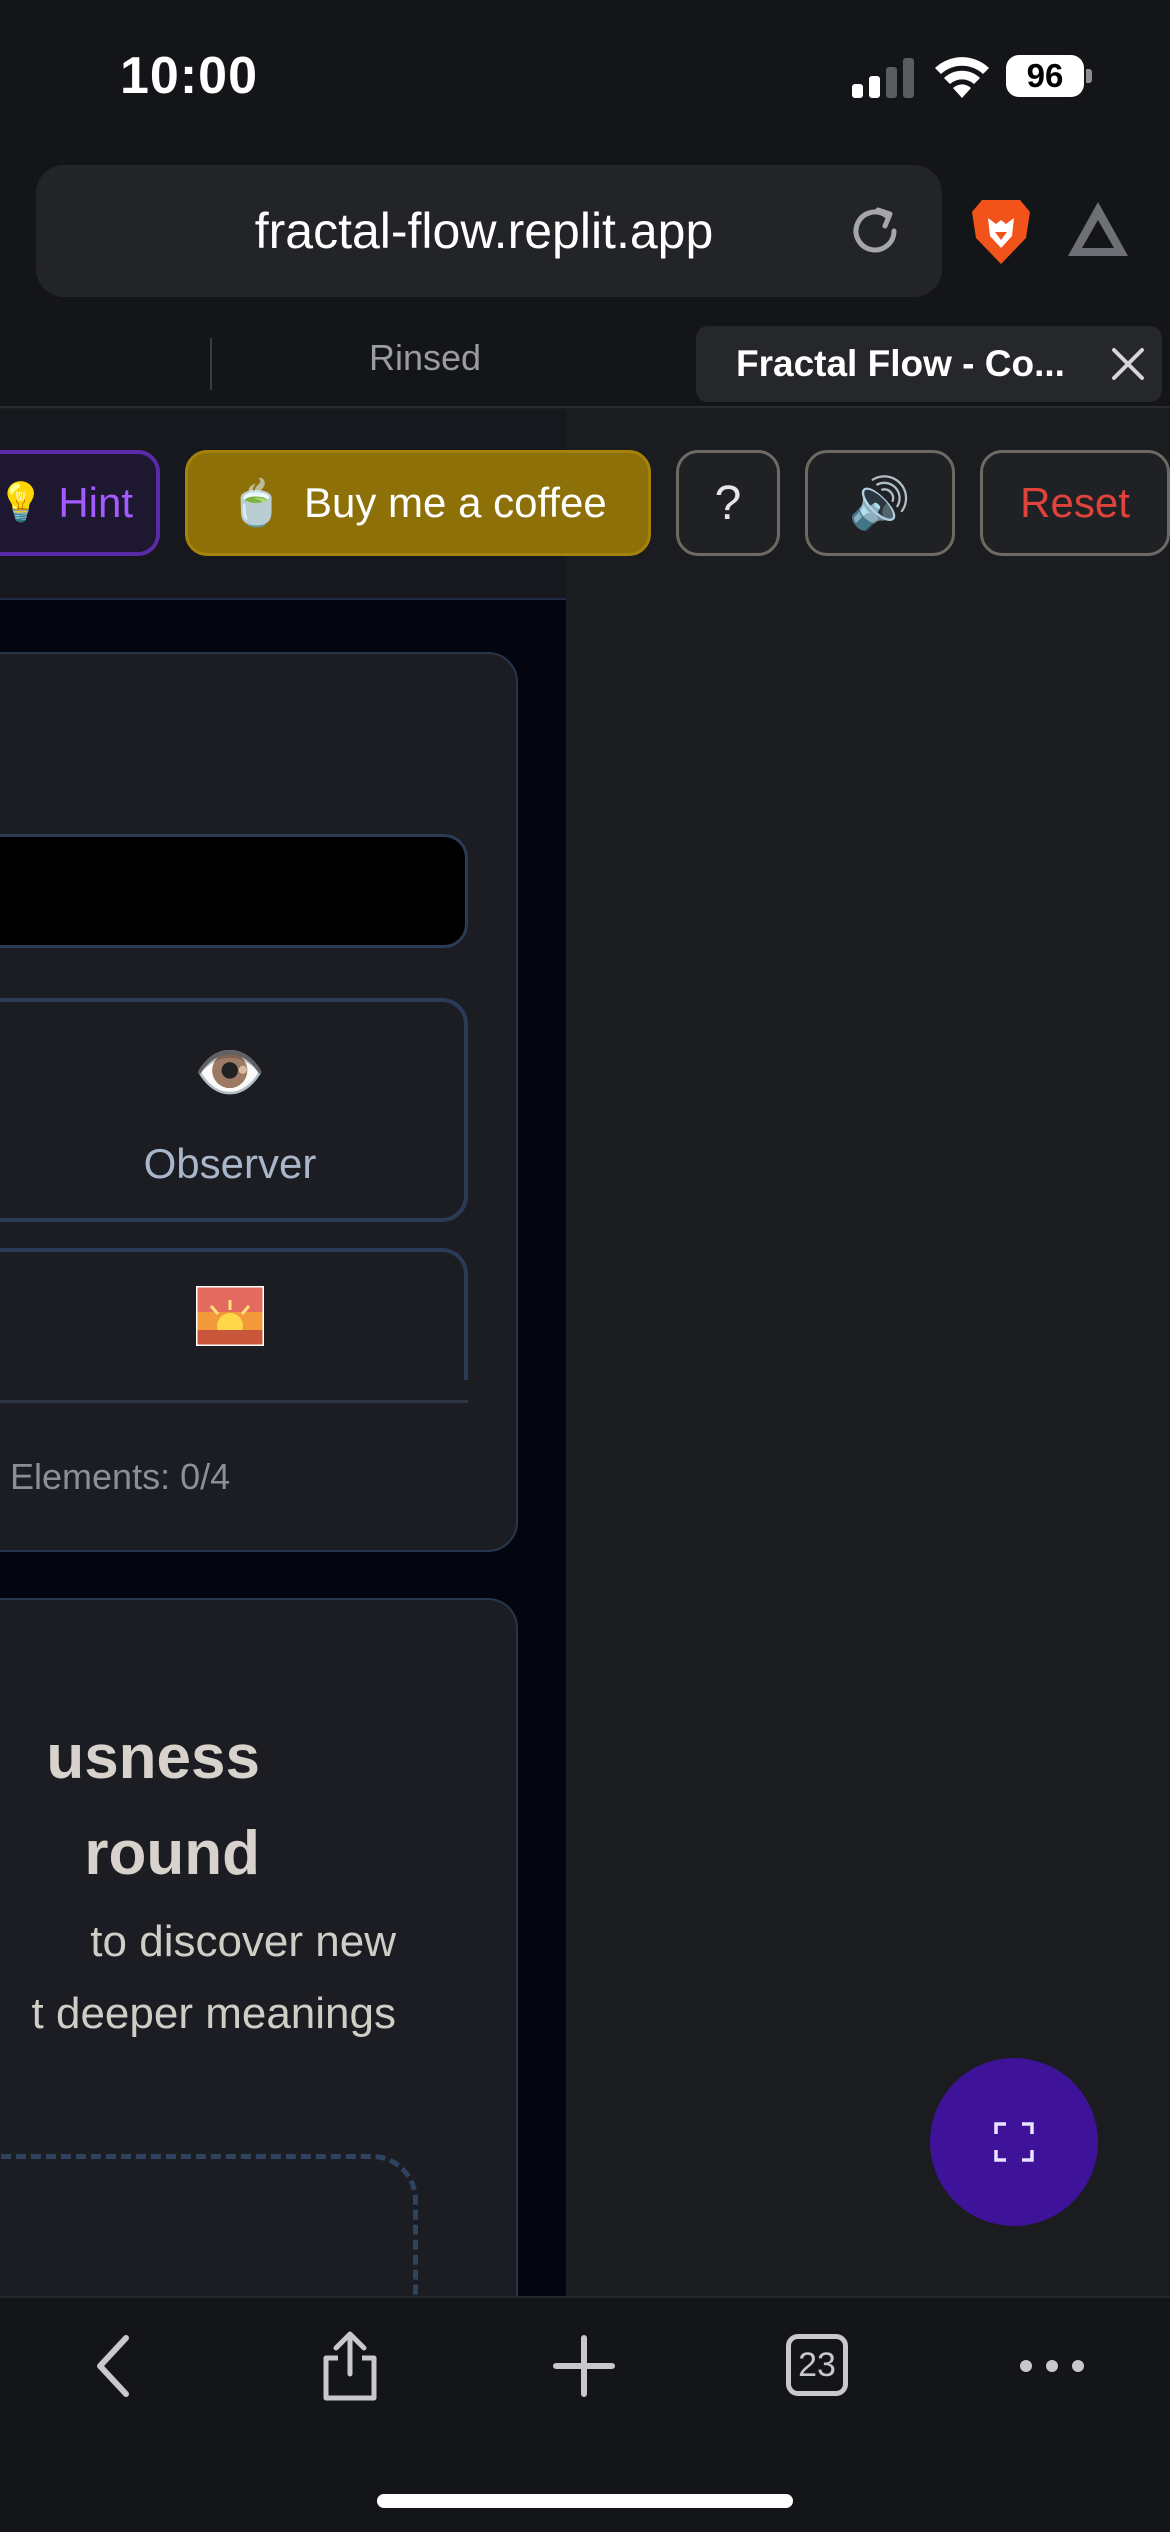 The image size is (1170, 2532). What do you see at coordinates (257, 503) in the screenshot?
I see `tea-cup-icon: 🍵` at bounding box center [257, 503].